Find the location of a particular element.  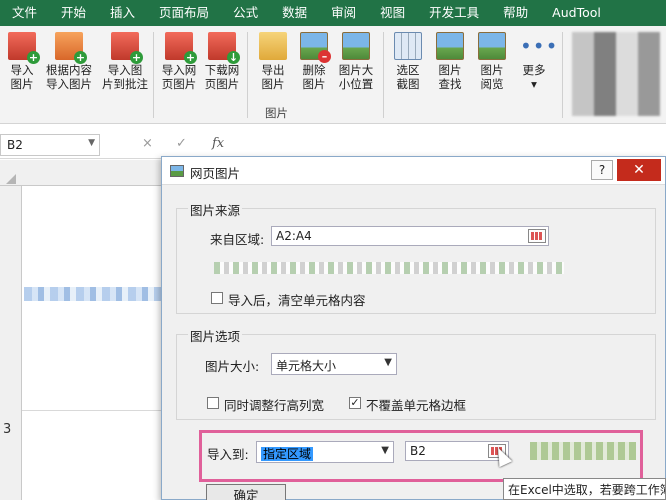

import-web-picture-icon: + is located at coordinates (181, 48).